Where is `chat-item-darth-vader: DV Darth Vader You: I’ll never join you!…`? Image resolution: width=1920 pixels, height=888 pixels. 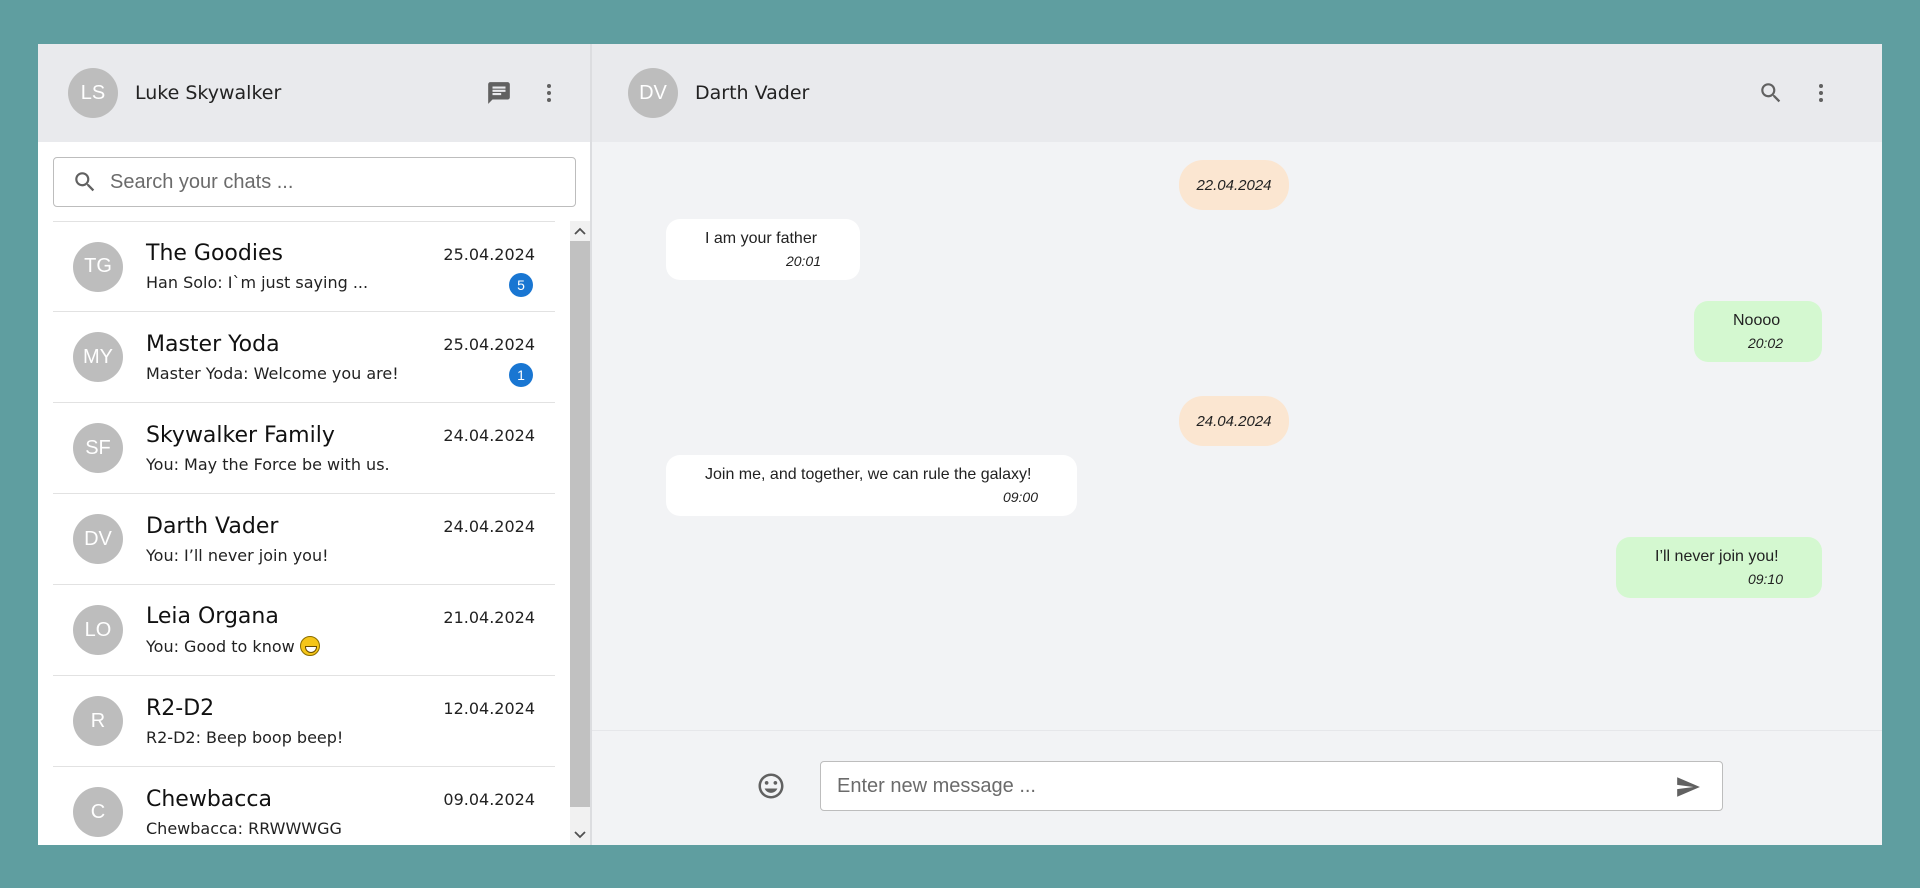
chat-item-darth-vader: DV Darth Vader You: I’ll never join you!… is located at coordinates (304, 539).